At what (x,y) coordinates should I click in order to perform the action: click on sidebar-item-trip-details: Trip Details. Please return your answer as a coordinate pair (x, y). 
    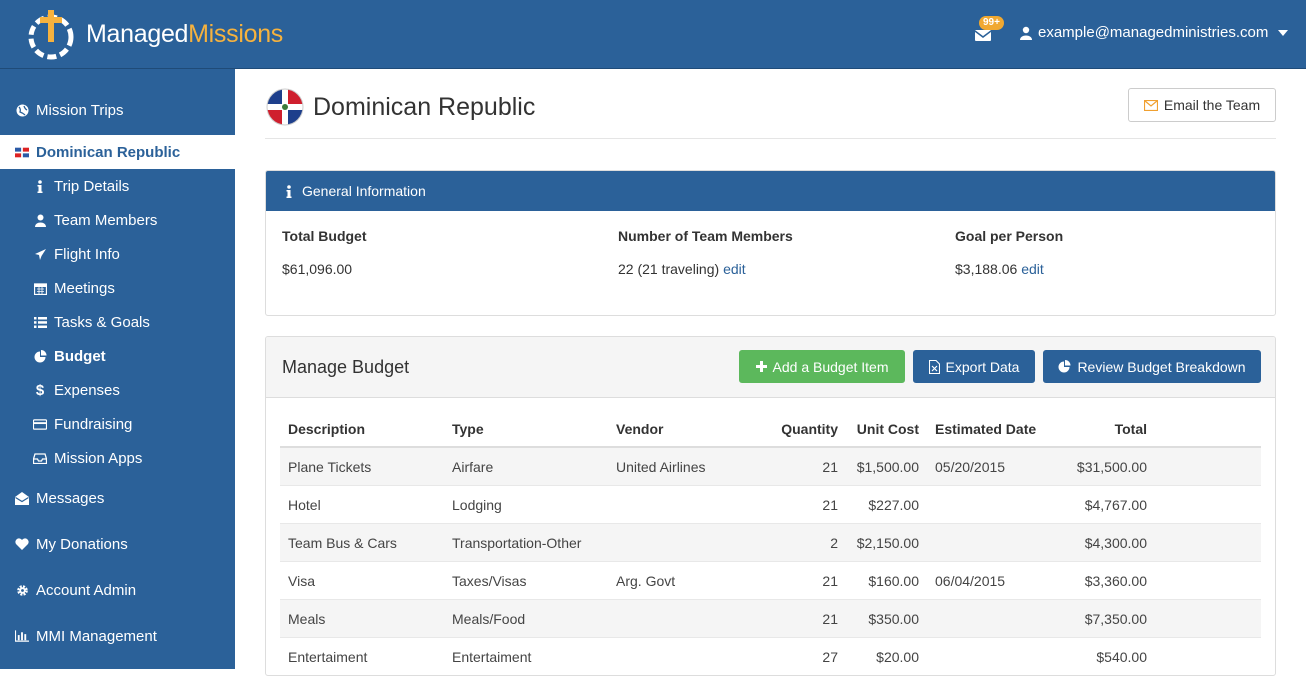
    Looking at the image, I should click on (117, 186).